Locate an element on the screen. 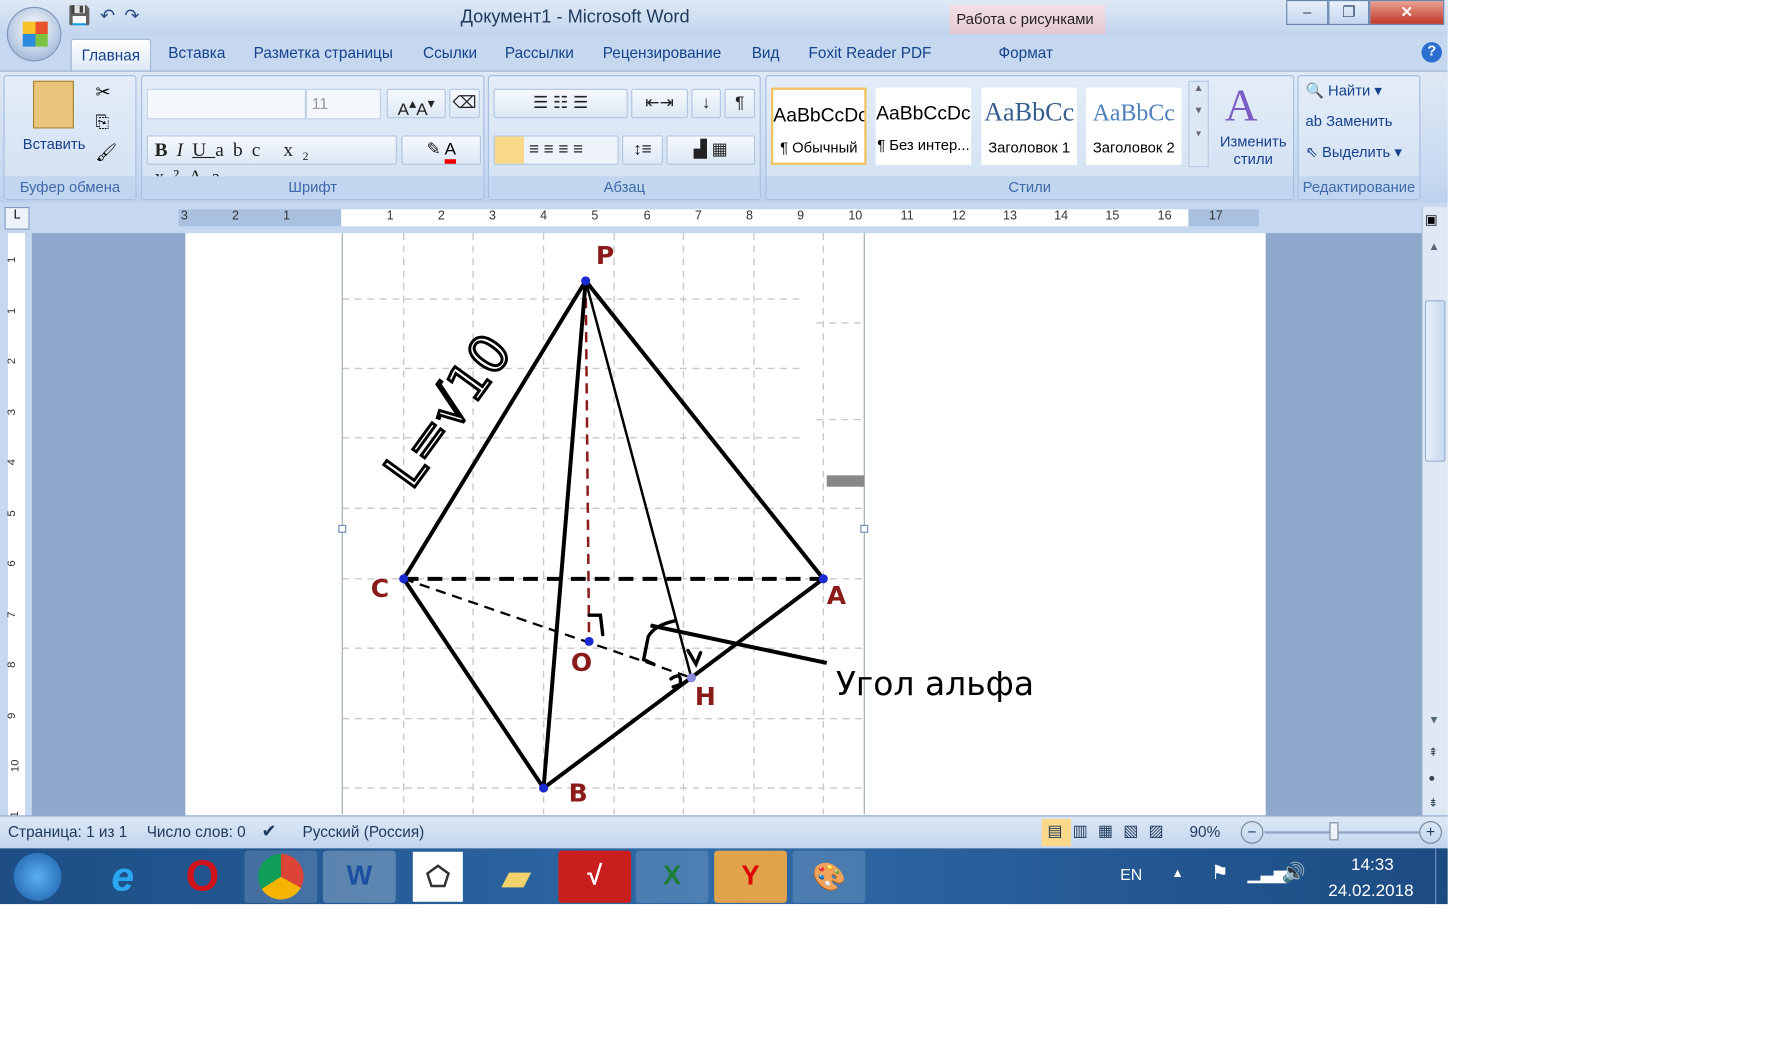 The width and height of the screenshot is (1774, 1038). vertical-scrollbar: ▣ ▲ ▼ ⇞ ● ⇟ is located at coordinates (1434, 511).